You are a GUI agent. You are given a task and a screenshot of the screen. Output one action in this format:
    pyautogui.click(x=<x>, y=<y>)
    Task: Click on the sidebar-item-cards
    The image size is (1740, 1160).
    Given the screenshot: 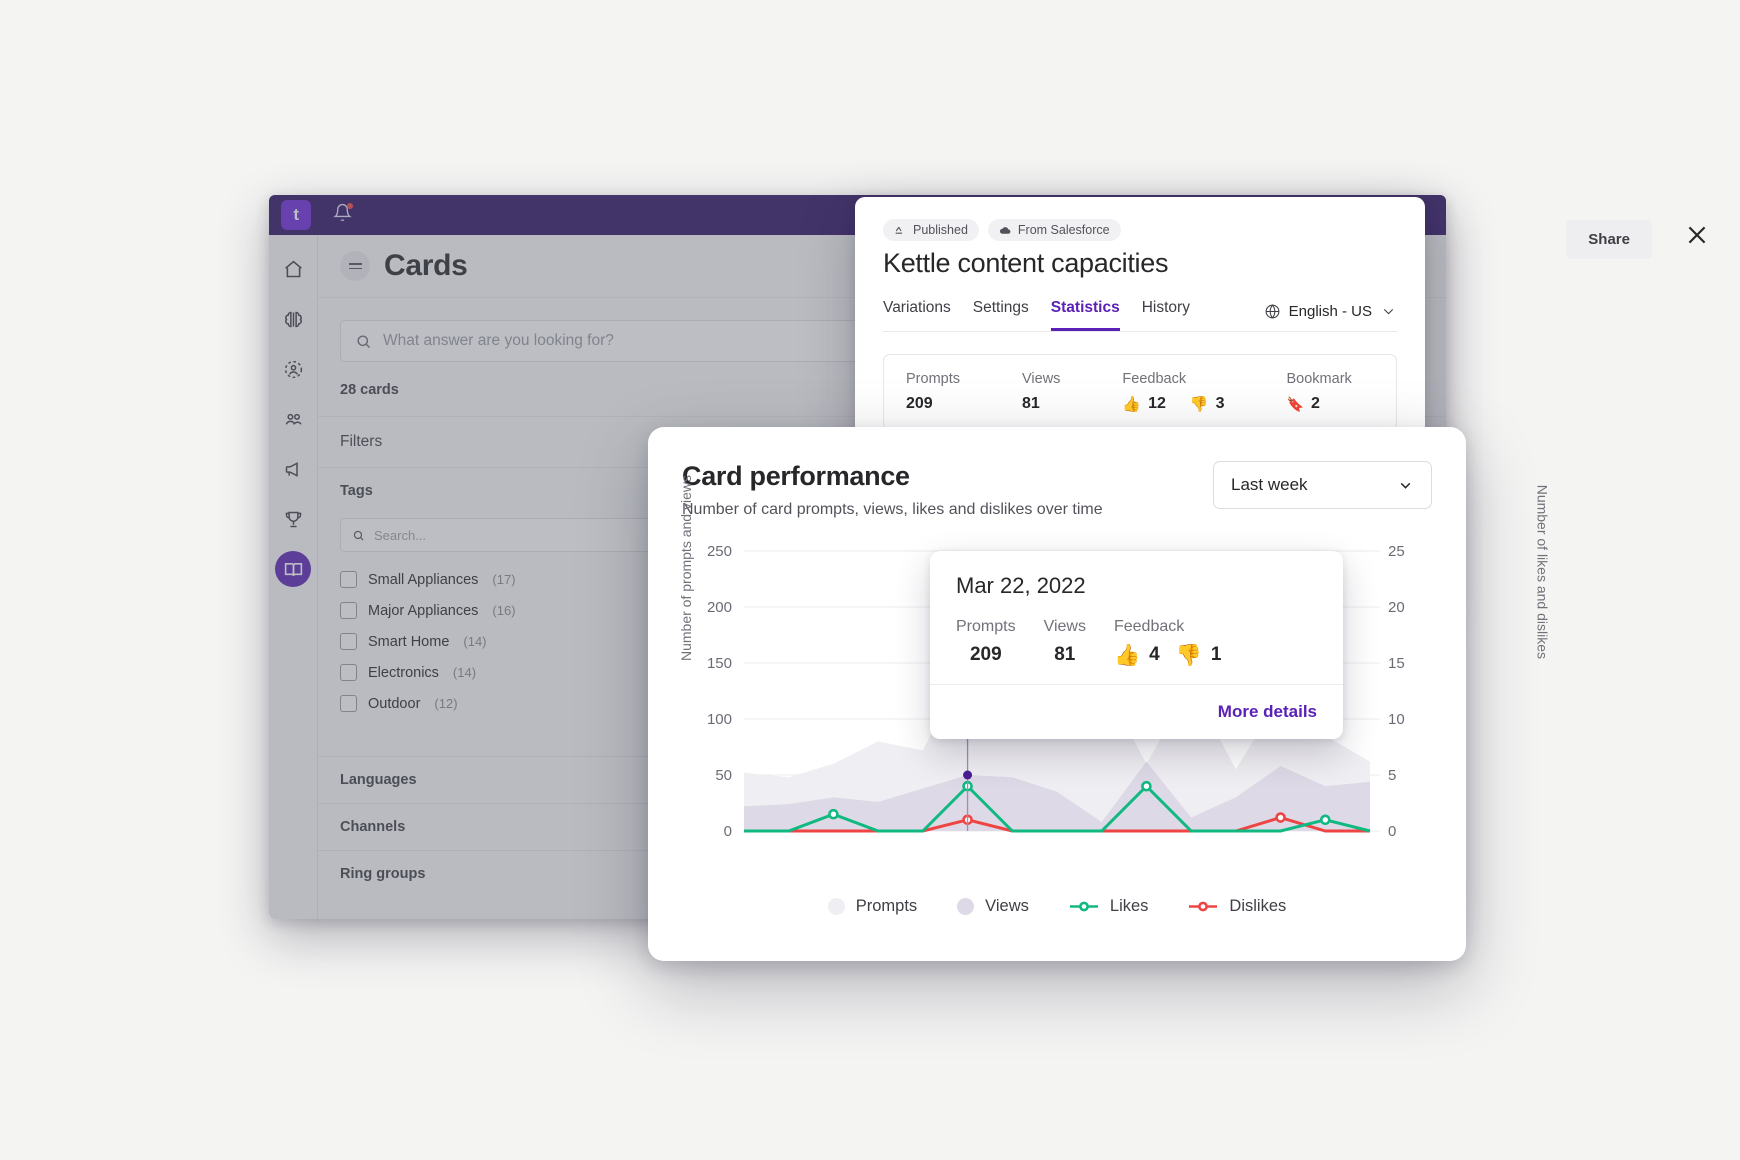 What is the action you would take?
    pyautogui.click(x=293, y=569)
    